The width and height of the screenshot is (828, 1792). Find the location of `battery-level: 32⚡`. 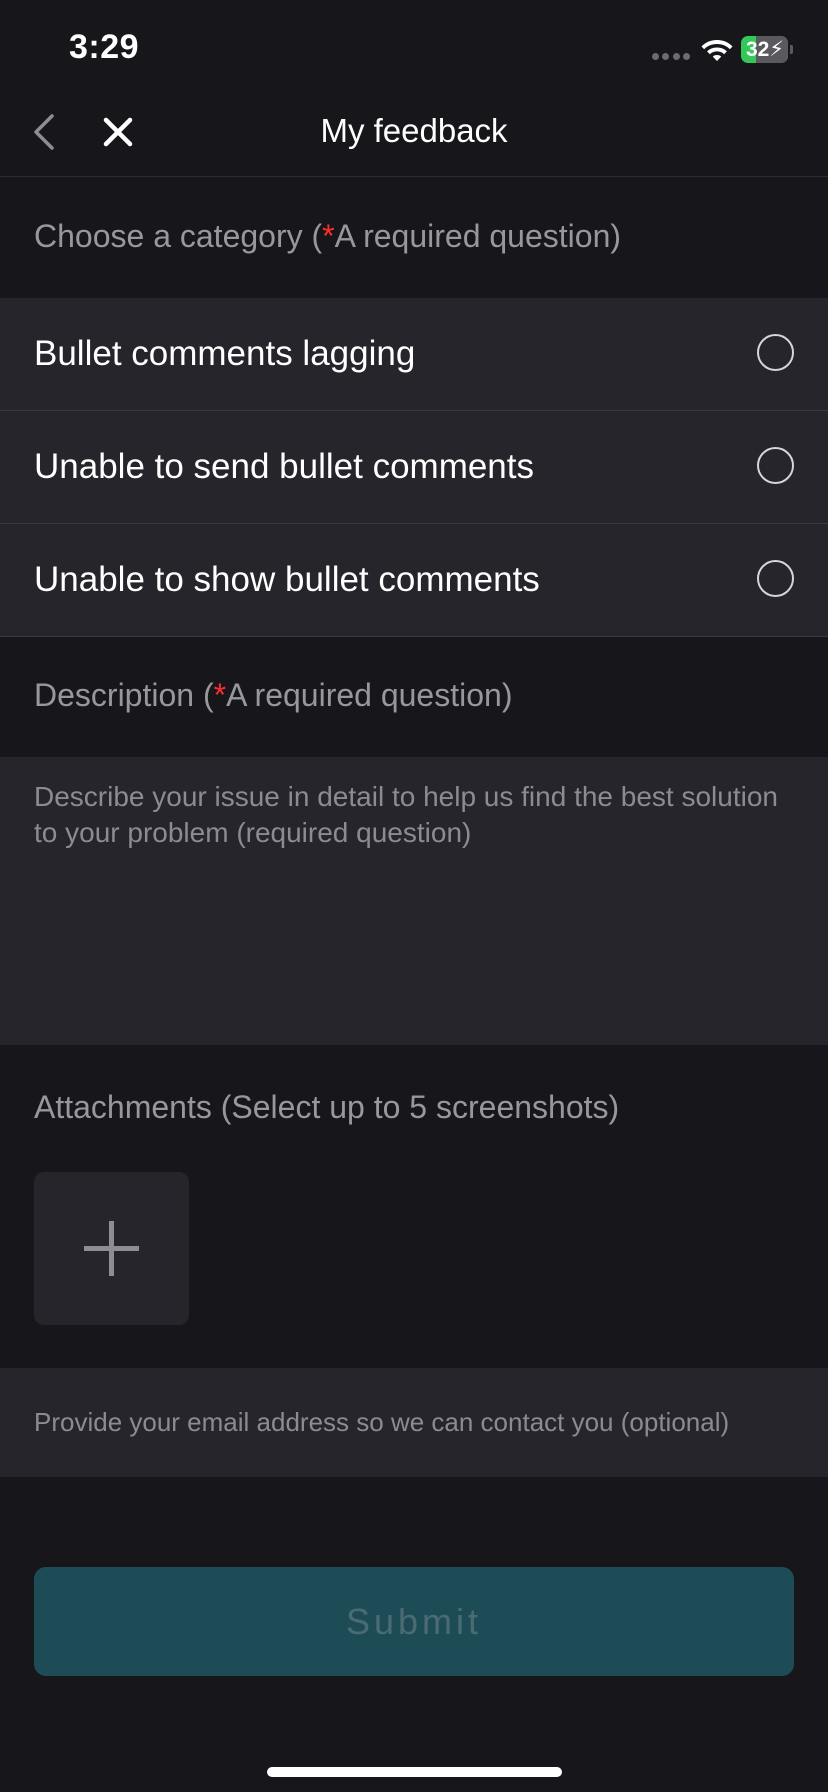

battery-level: 32⚡ is located at coordinates (765, 49).